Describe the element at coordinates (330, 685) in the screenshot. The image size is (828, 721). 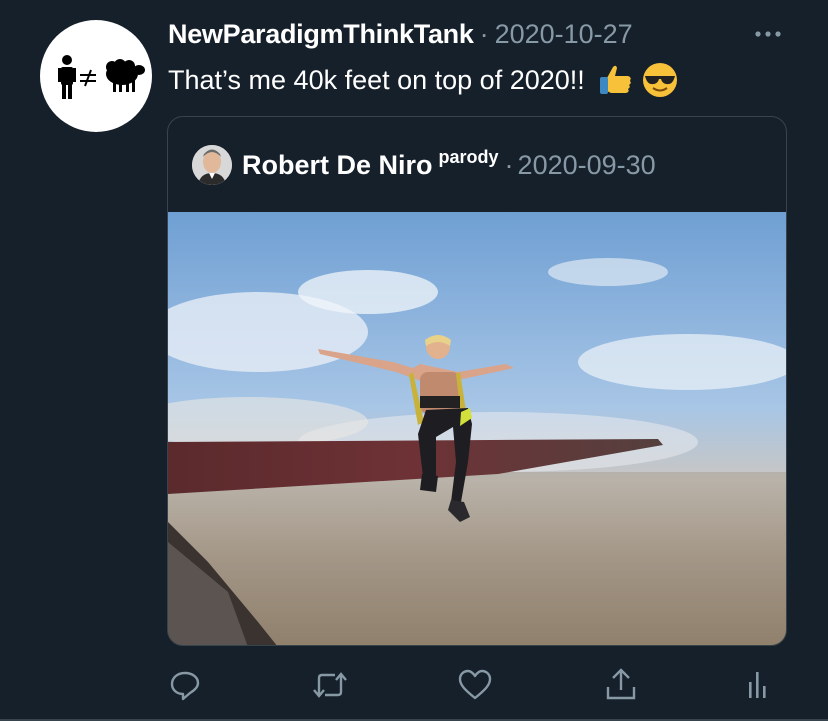
I see `retweet-icon` at that location.